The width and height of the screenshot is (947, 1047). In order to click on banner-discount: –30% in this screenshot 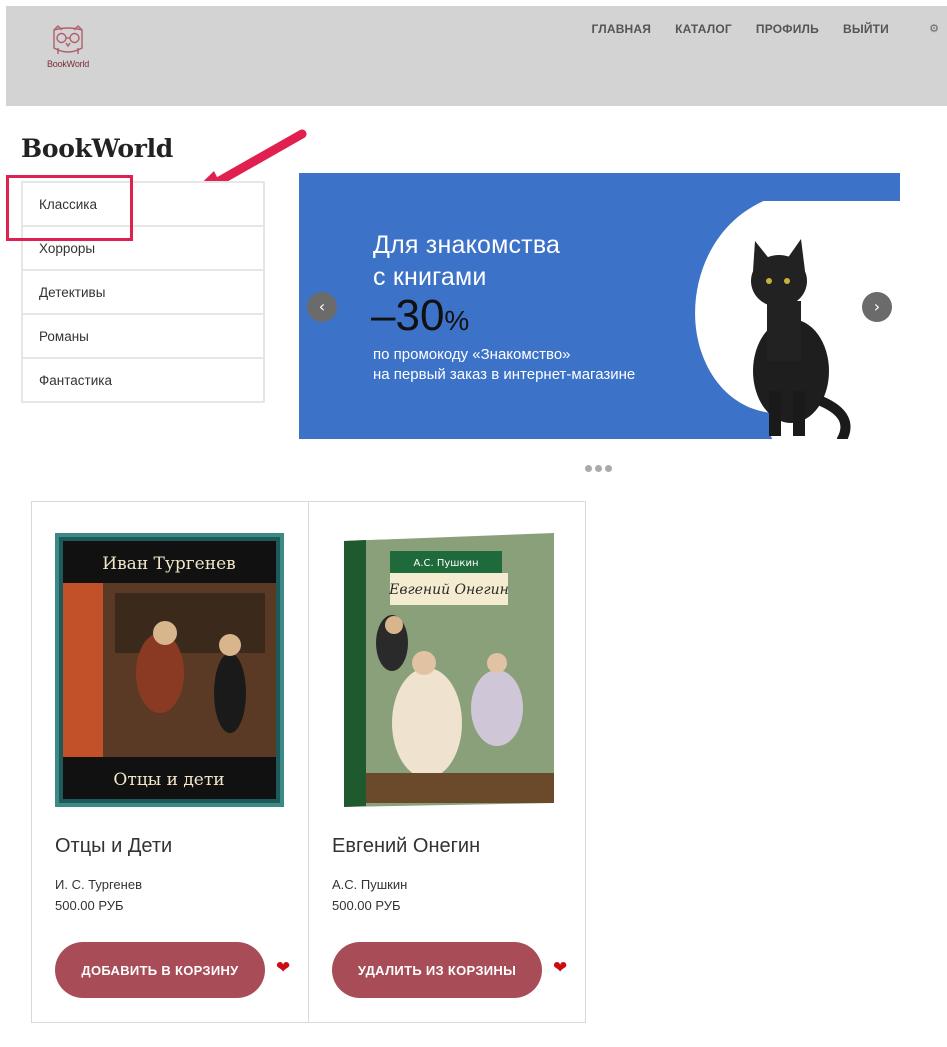, I will do `click(420, 316)`.